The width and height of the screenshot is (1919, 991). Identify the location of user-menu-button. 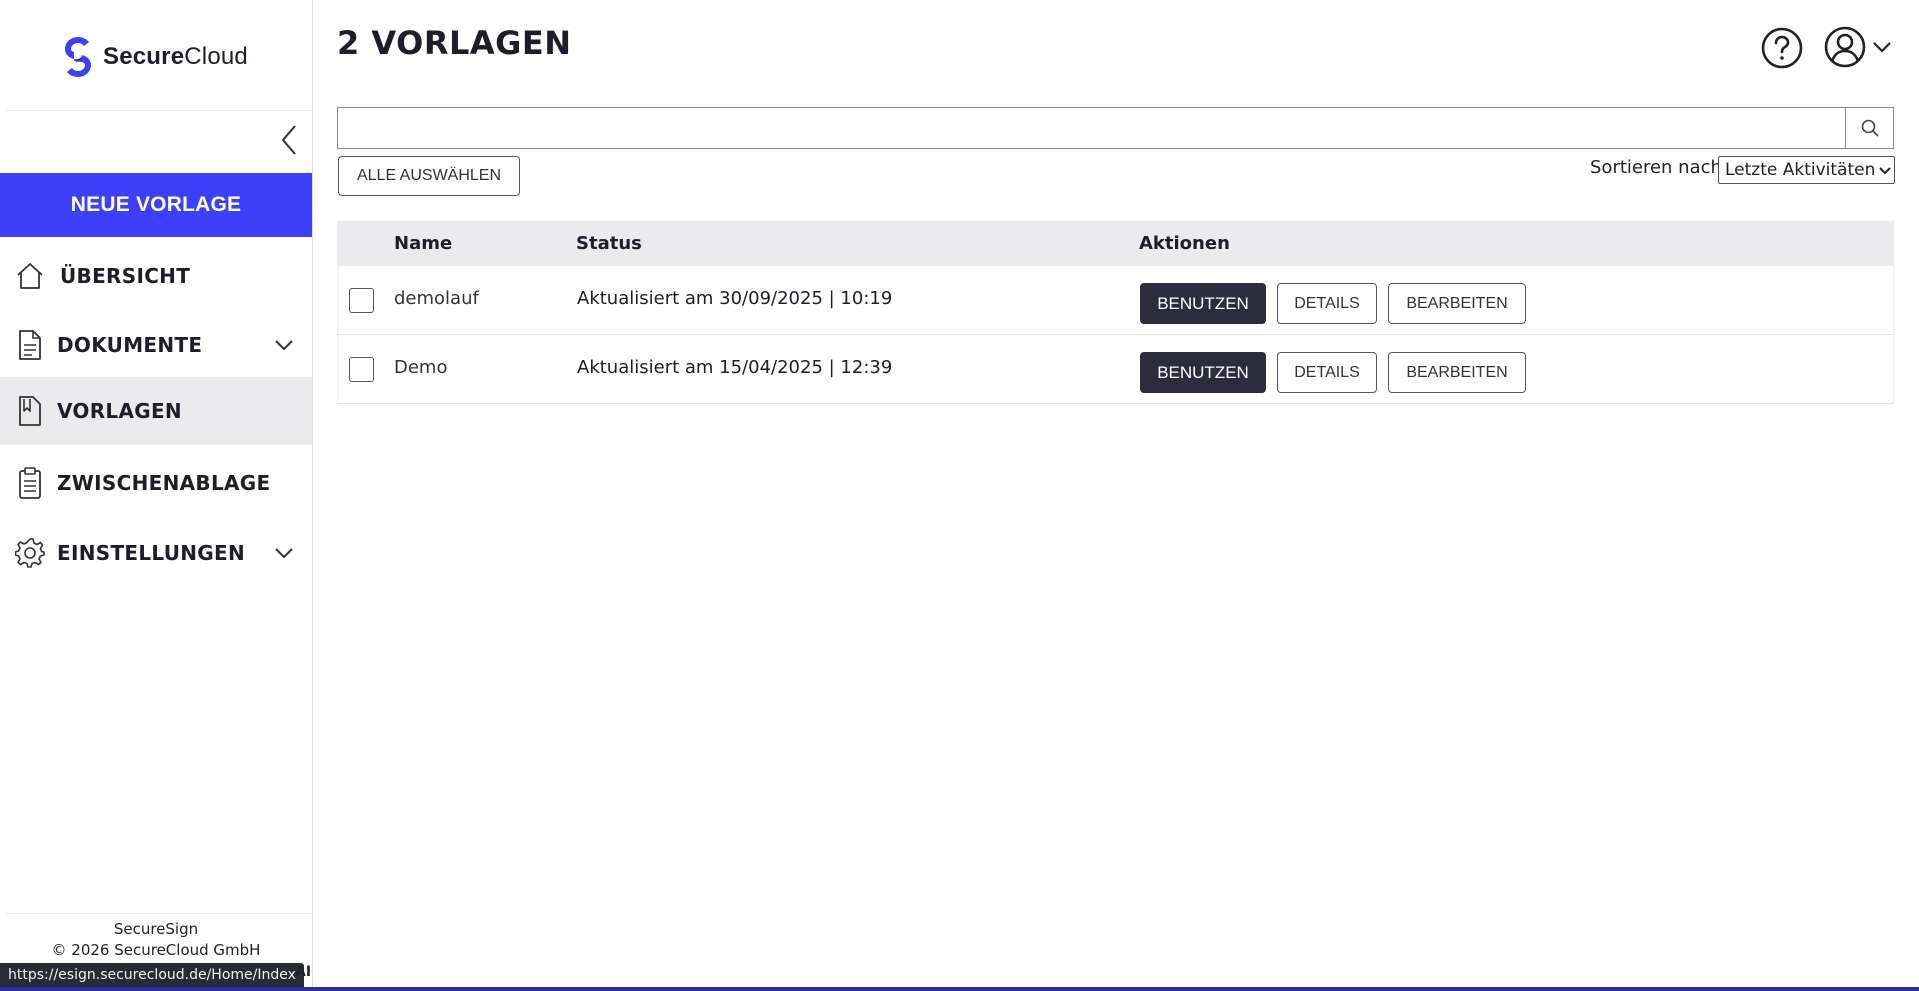
(1859, 47).